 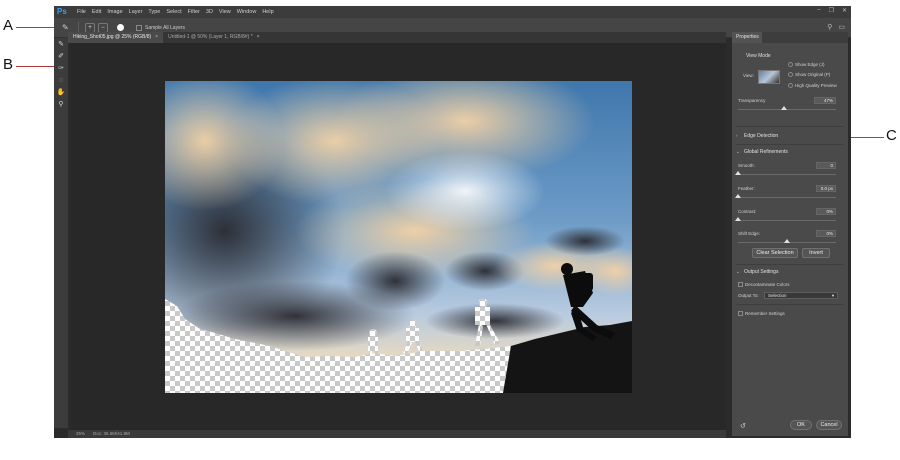 I want to click on menu-edit: Edit, so click(x=96, y=12).